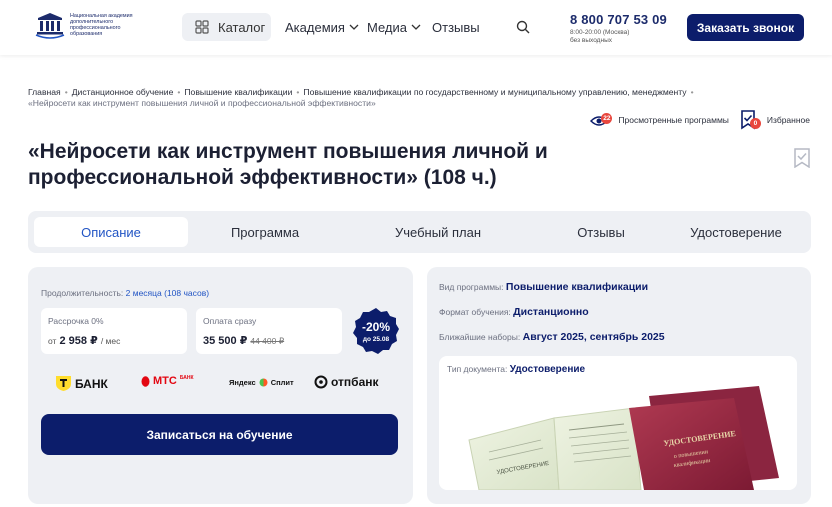 Image resolution: width=832 pixels, height=507 pixels. I want to click on order-call-button: Заказать звонок, so click(745, 27).